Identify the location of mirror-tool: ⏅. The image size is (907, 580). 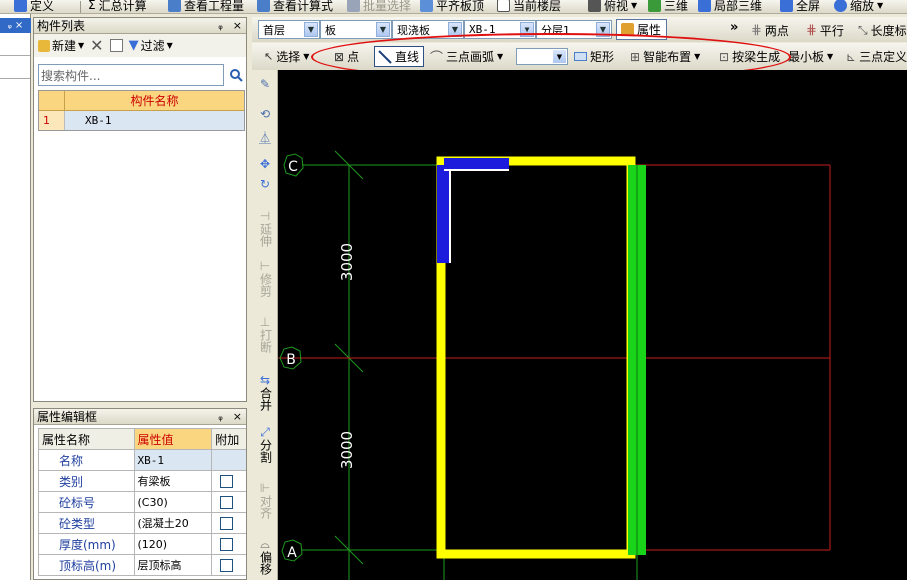
(265, 138).